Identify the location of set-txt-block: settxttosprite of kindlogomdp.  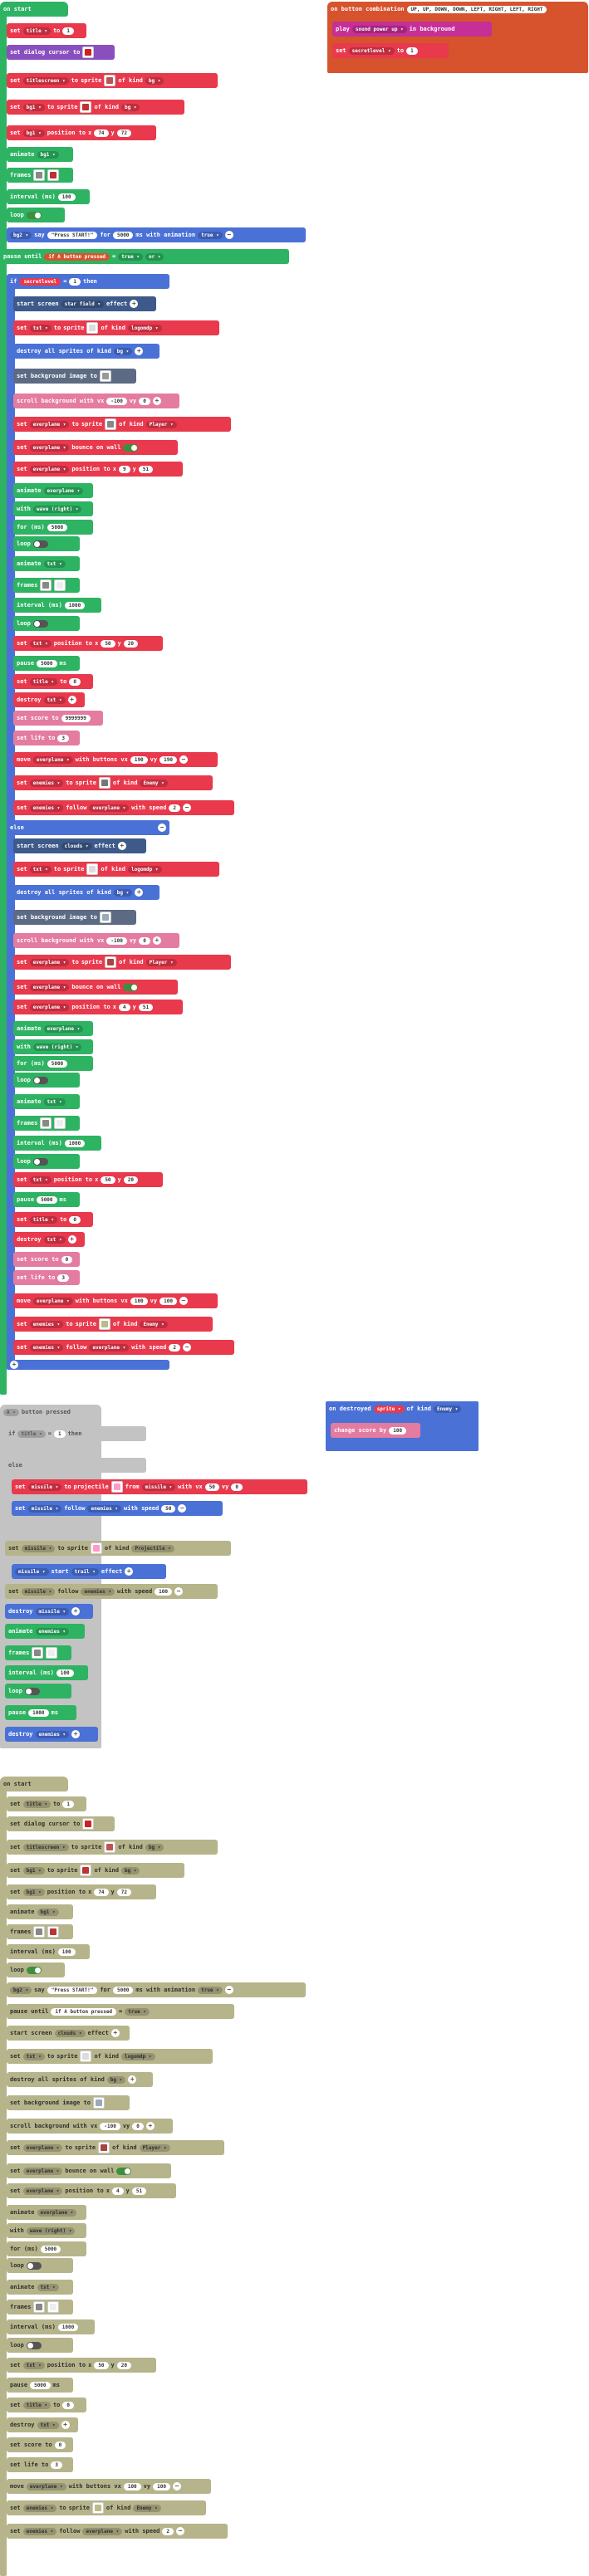
(116, 869).